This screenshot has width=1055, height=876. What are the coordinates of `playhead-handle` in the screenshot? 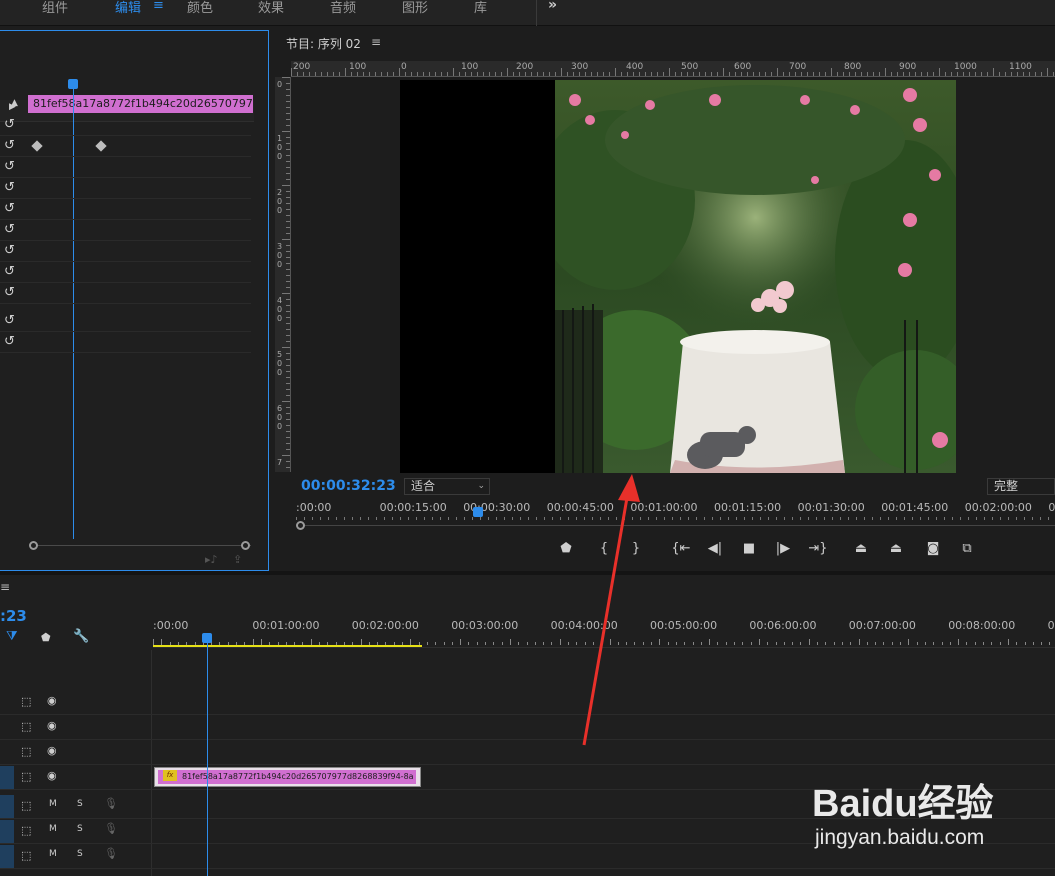 It's located at (73, 84).